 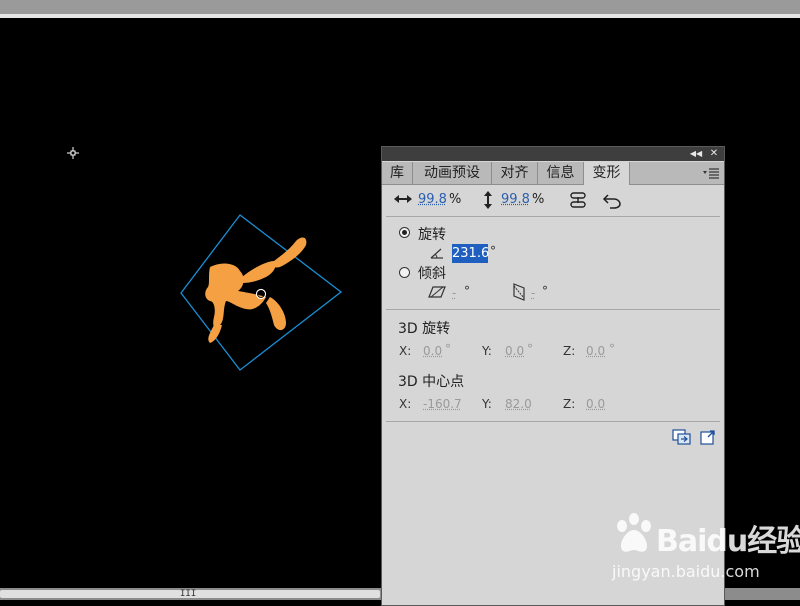 What do you see at coordinates (404, 232) in the screenshot?
I see `rotate-radio` at bounding box center [404, 232].